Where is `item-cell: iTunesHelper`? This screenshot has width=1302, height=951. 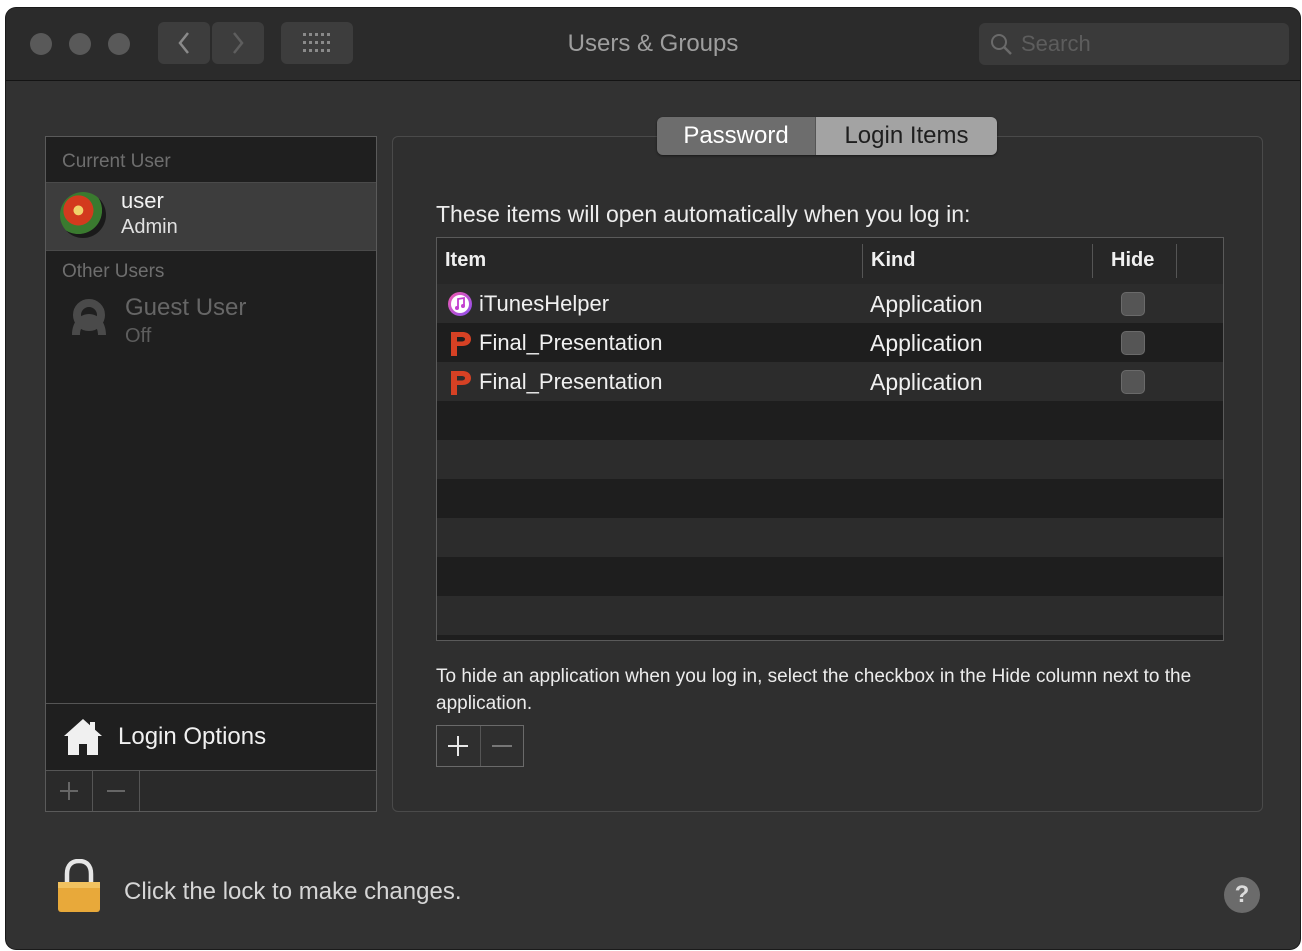 item-cell: iTunesHelper is located at coordinates (528, 303).